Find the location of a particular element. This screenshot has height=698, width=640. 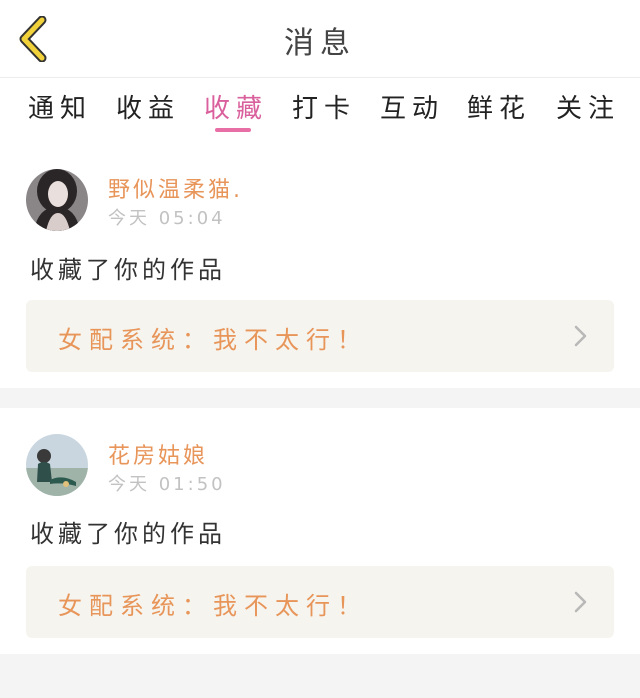

tab-check-in: 打卡 is located at coordinates (324, 106).